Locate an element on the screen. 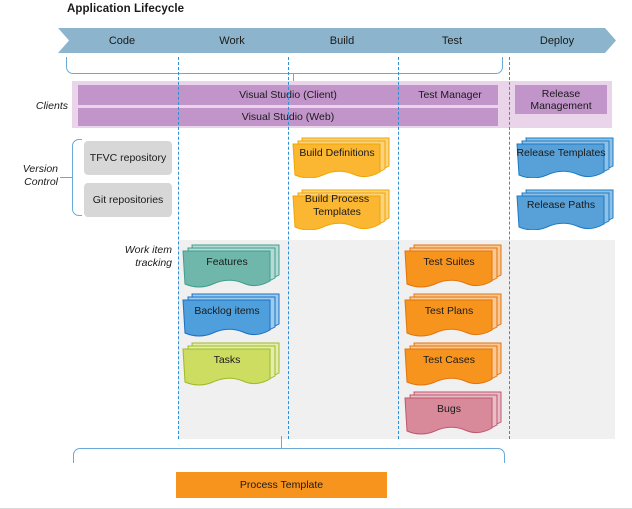 The height and width of the screenshot is (509, 632). side-label-work-item-tracking: Work item tracking is located at coordinates (148, 256).